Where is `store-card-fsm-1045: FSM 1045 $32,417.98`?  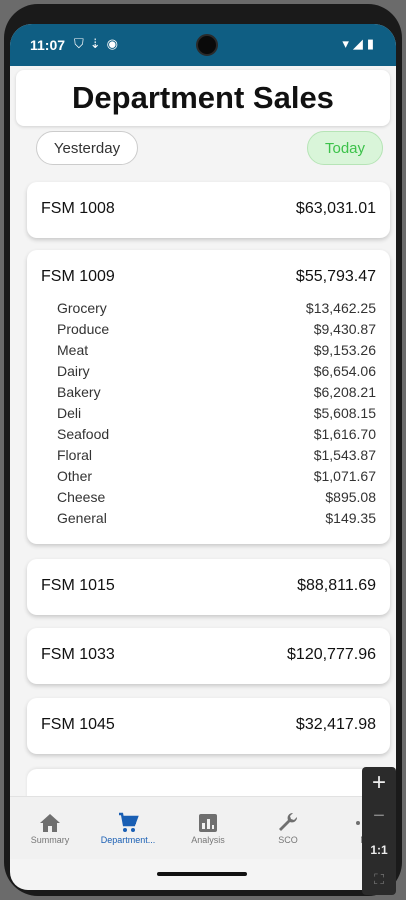
store-card-fsm-1045: FSM 1045 $32,417.98 is located at coordinates (208, 726).